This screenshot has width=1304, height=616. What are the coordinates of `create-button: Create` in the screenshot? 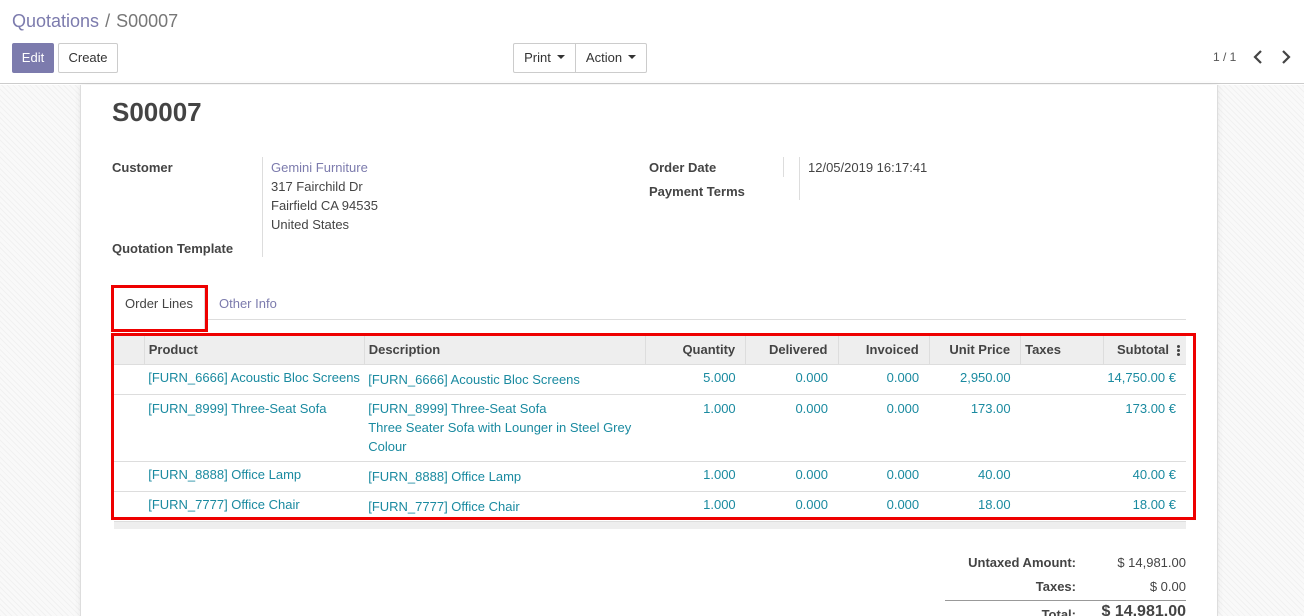 It's located at (88, 58).